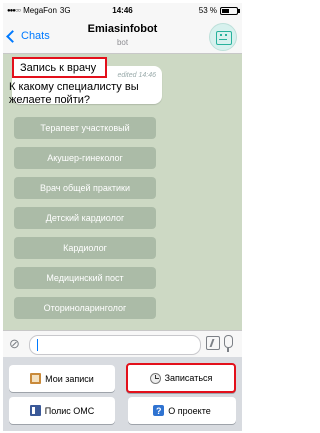 This screenshot has width=320, height=433. I want to click on inline-button: Кардиолог, so click(85, 248).